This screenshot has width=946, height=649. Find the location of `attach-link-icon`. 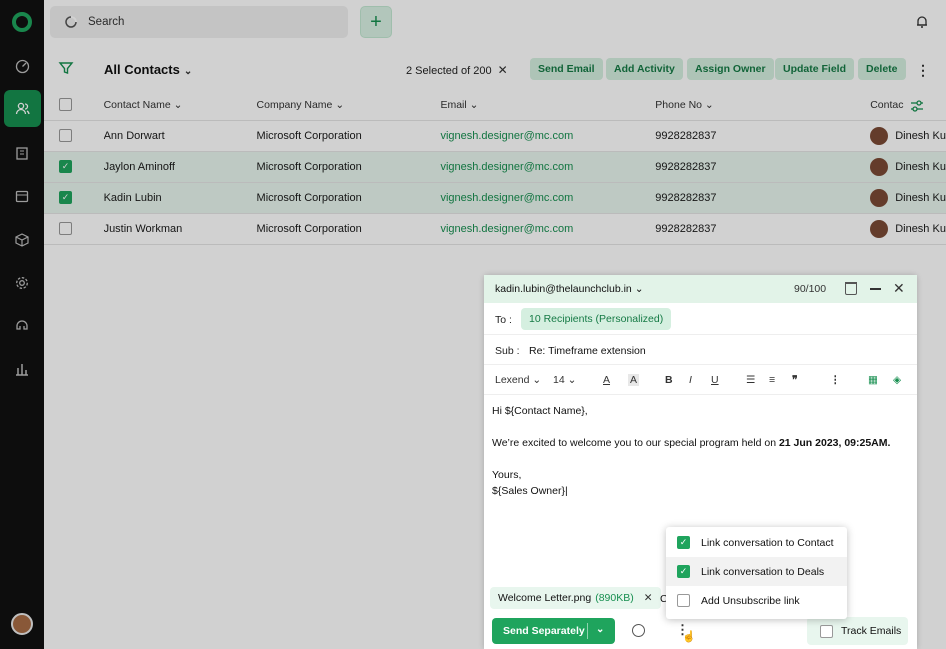

attach-link-icon is located at coordinates (638, 630).